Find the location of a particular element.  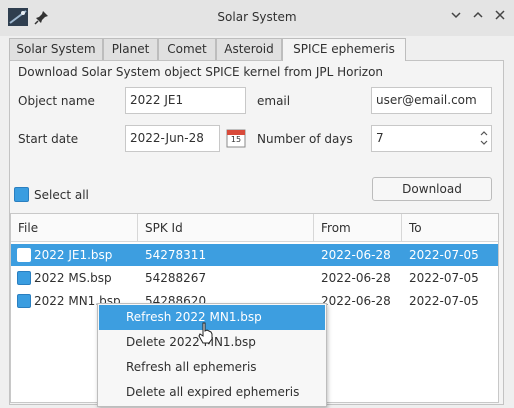

column-header-spk-id: SPK Id is located at coordinates (226, 228).